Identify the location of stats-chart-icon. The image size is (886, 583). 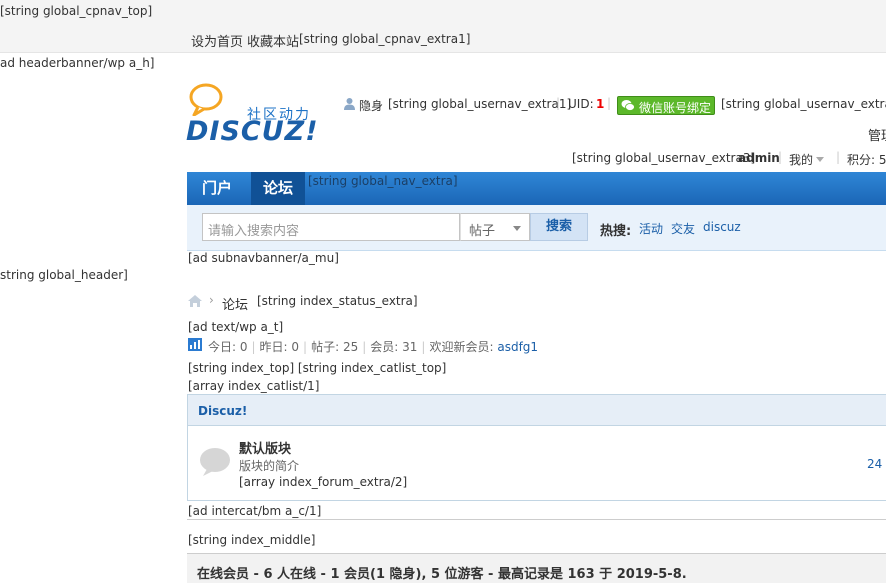
(195, 344).